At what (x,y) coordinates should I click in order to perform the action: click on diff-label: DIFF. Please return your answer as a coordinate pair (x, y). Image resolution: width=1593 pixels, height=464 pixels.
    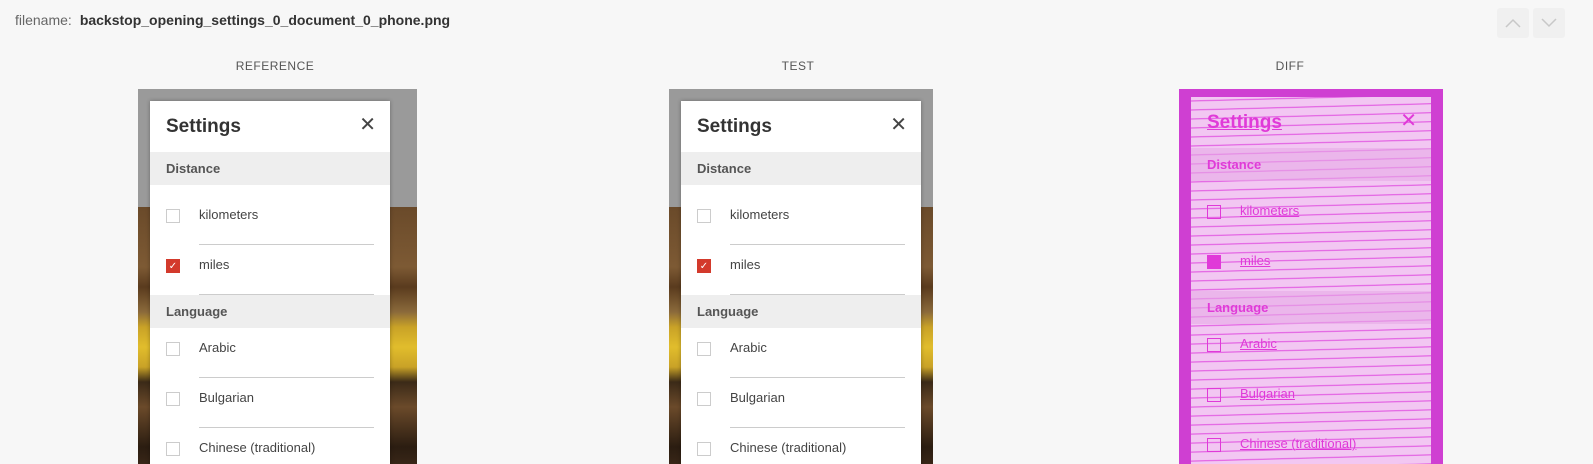
    Looking at the image, I should click on (1290, 66).